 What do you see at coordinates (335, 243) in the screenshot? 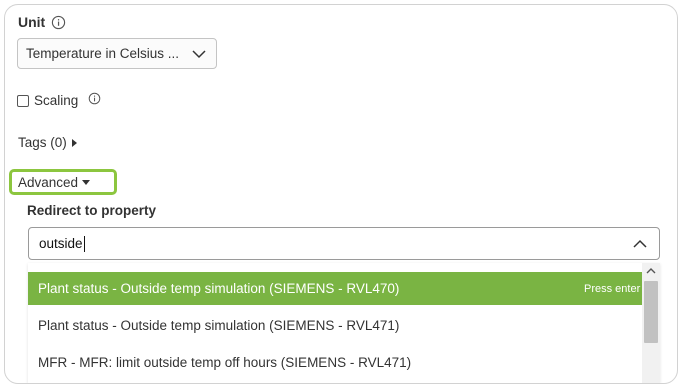
I see `search-input: outside` at bounding box center [335, 243].